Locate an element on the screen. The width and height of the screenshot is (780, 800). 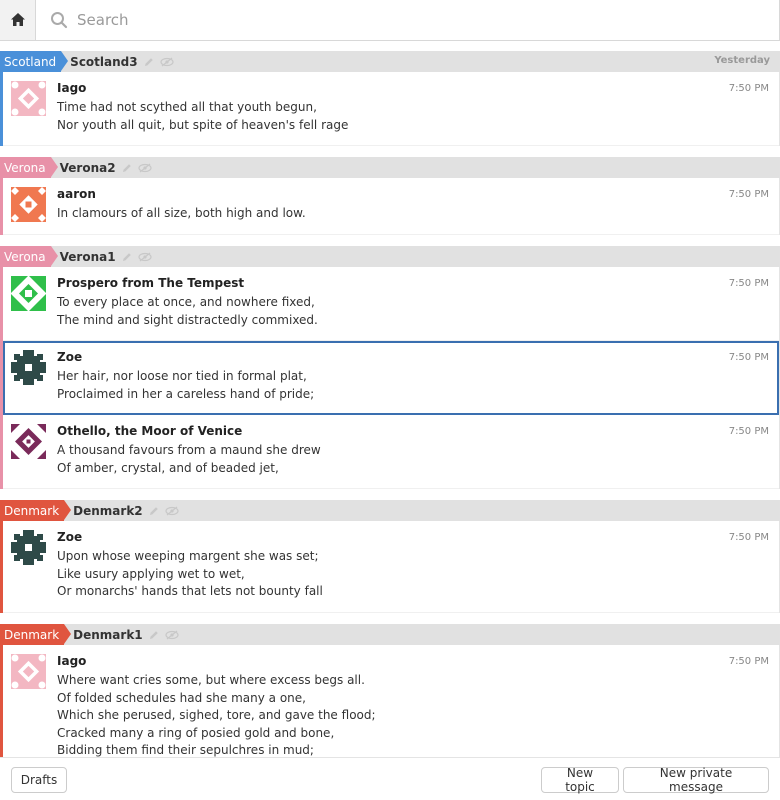
stream-name: Scotland is located at coordinates (34, 61).